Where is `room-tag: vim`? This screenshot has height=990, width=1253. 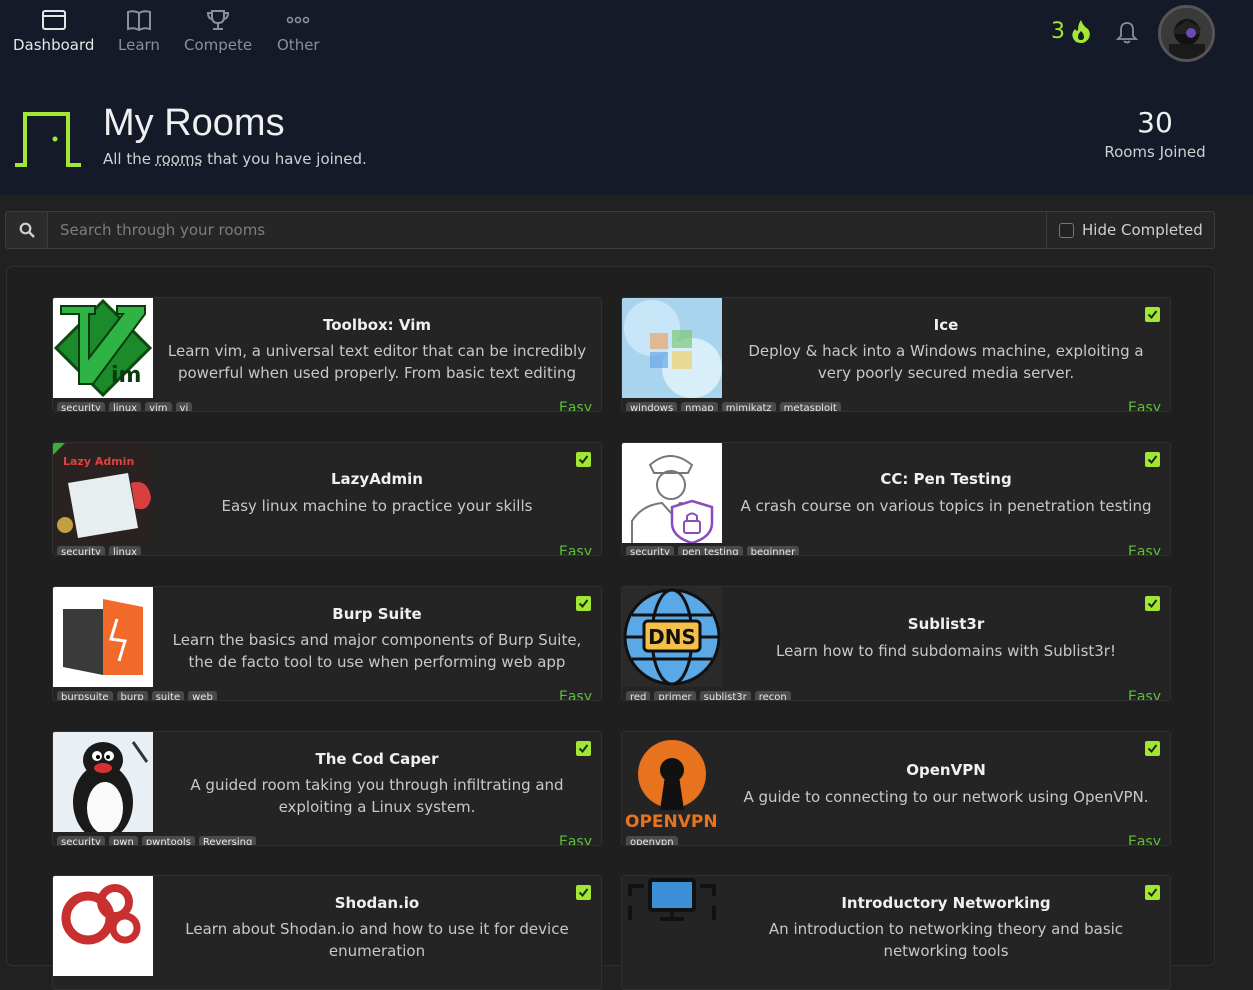 room-tag: vim is located at coordinates (158, 406).